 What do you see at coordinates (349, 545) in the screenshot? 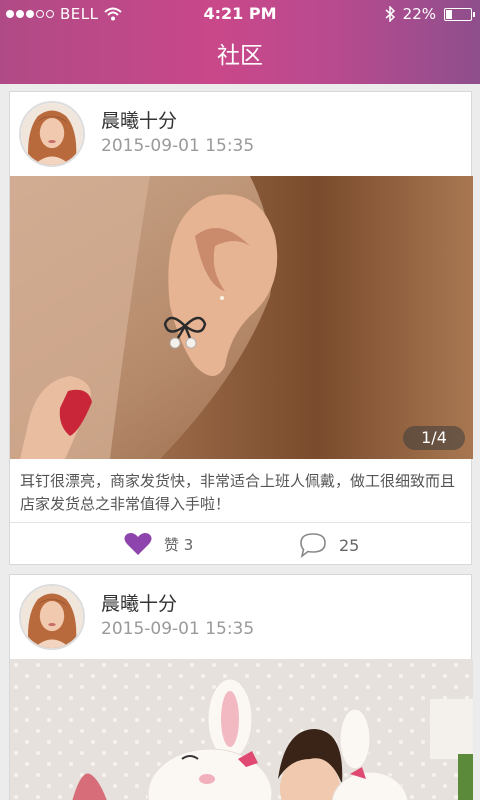
I see `comment-count: 25` at bounding box center [349, 545].